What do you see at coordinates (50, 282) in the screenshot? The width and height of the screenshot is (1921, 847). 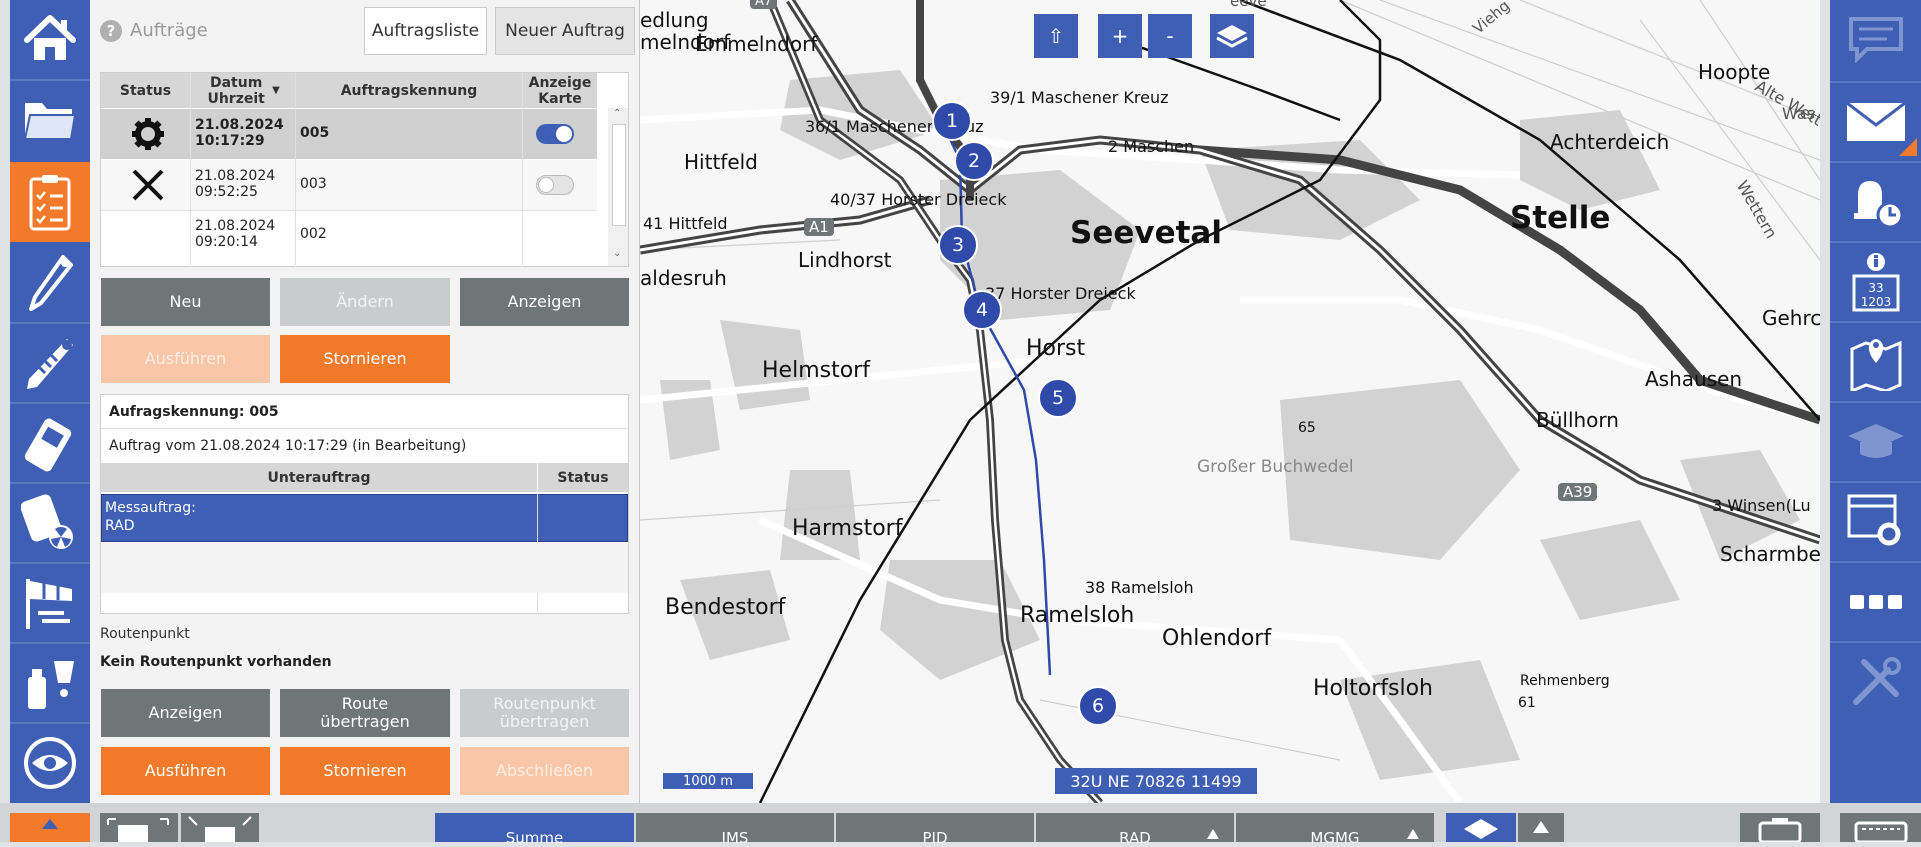 I see `nav-probe` at bounding box center [50, 282].